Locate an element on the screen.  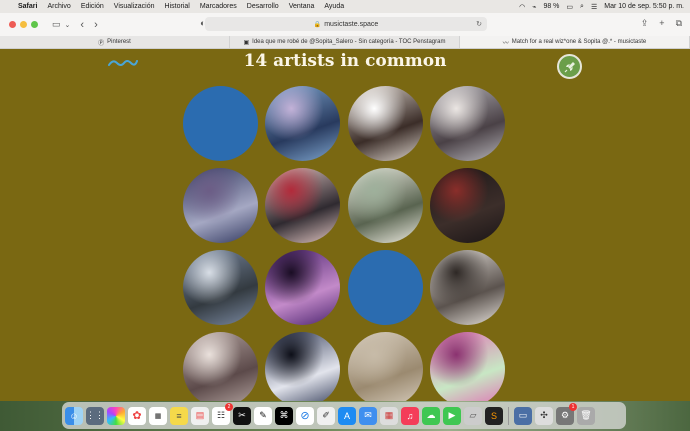
search-icon: ⌕ is located at coordinates (582, 7).